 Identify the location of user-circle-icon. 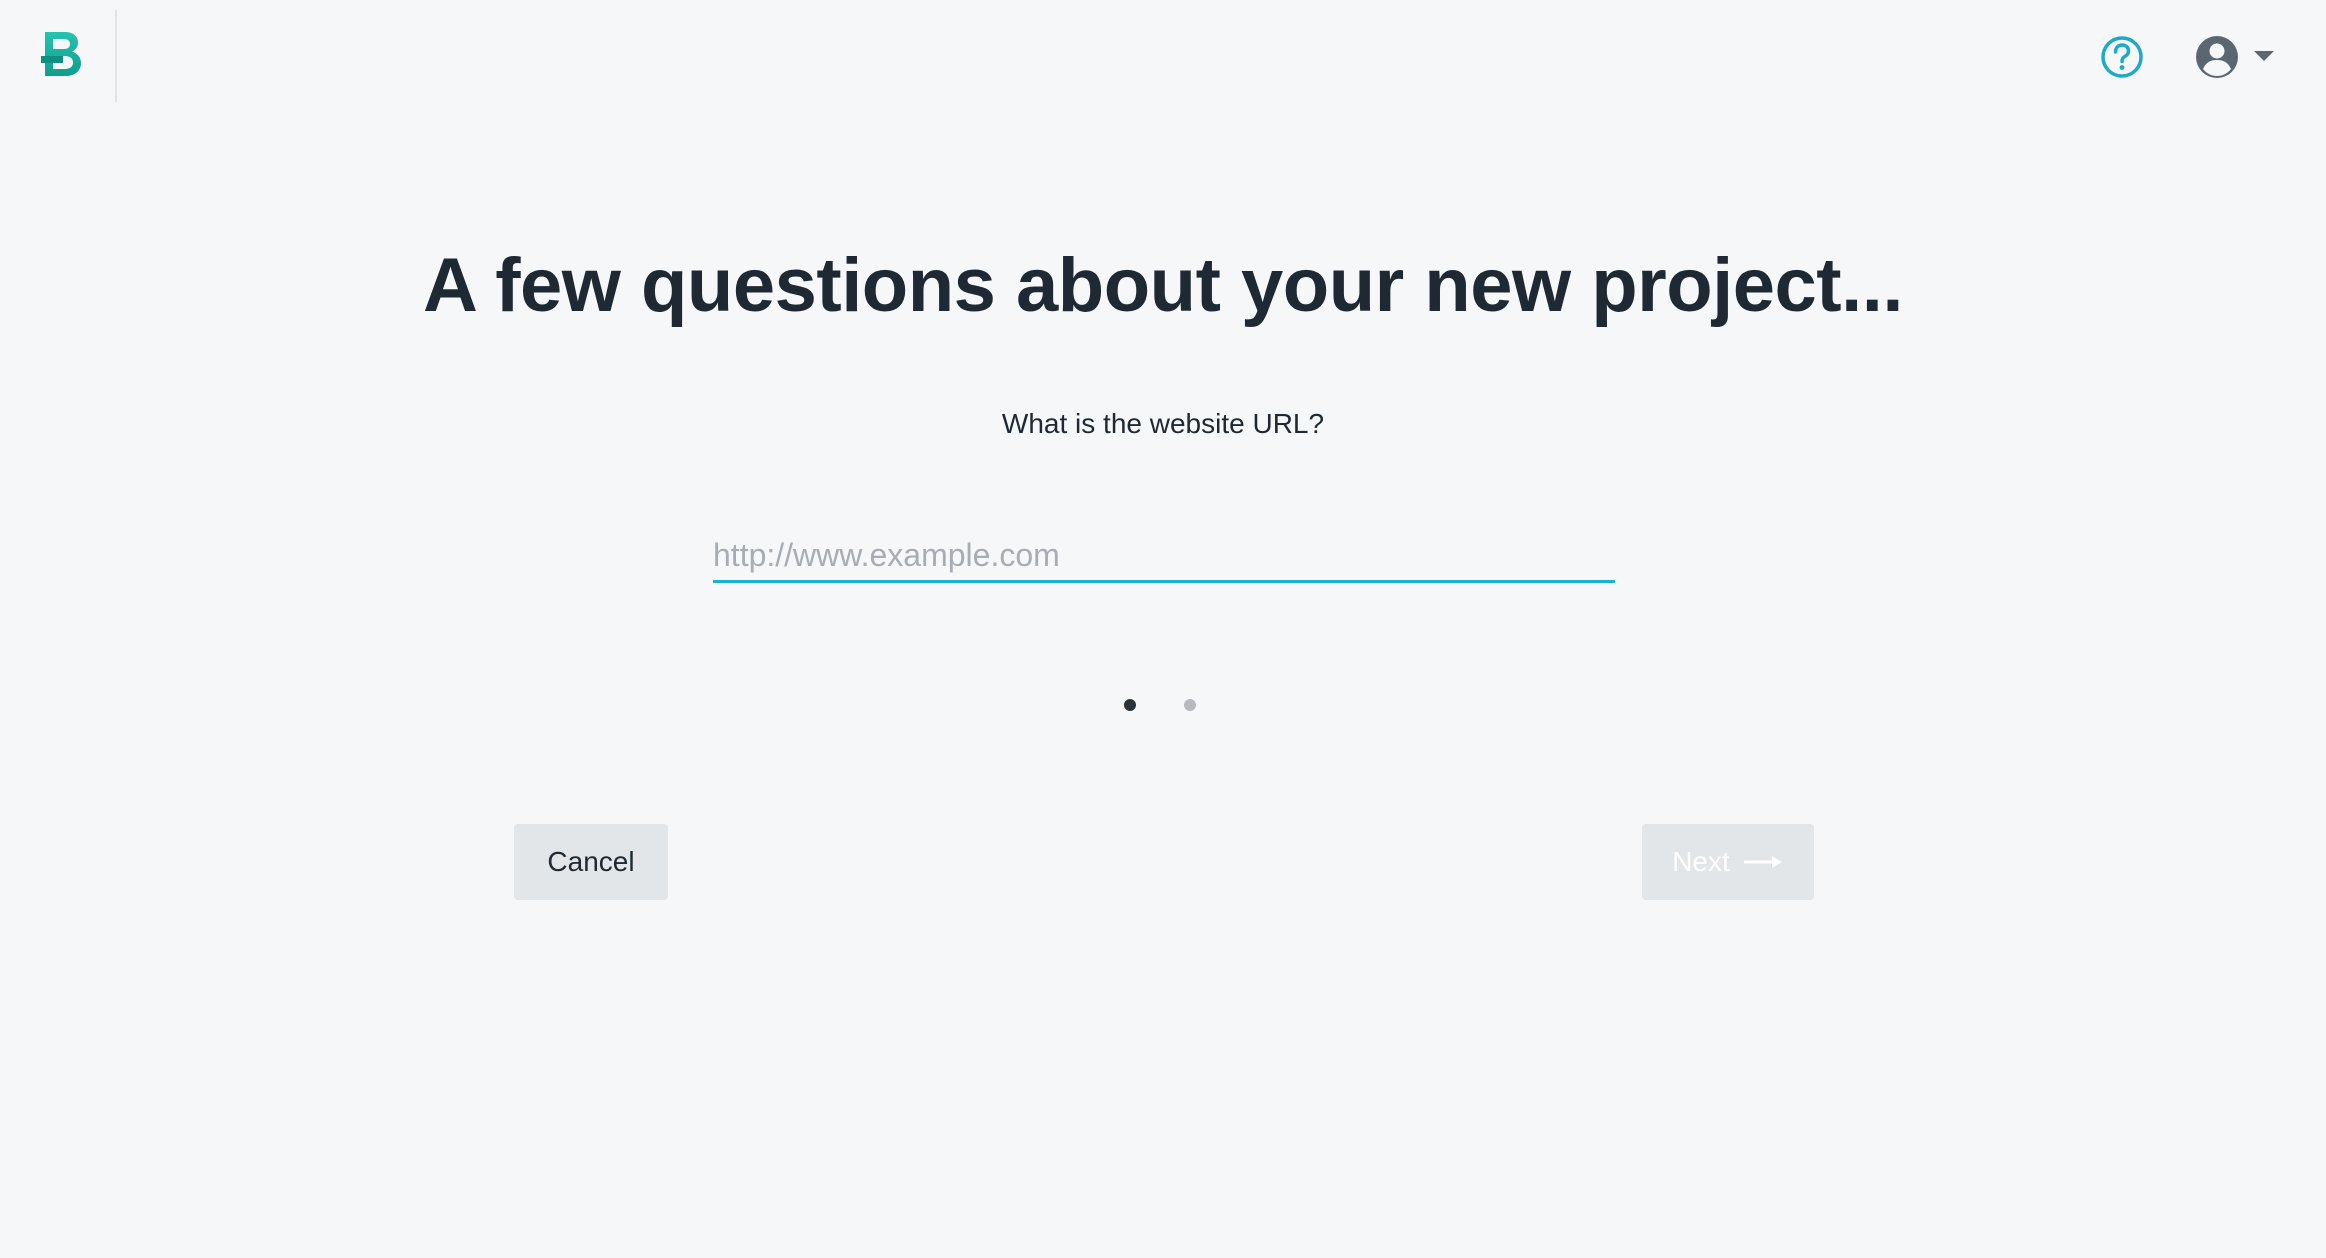
(2217, 57).